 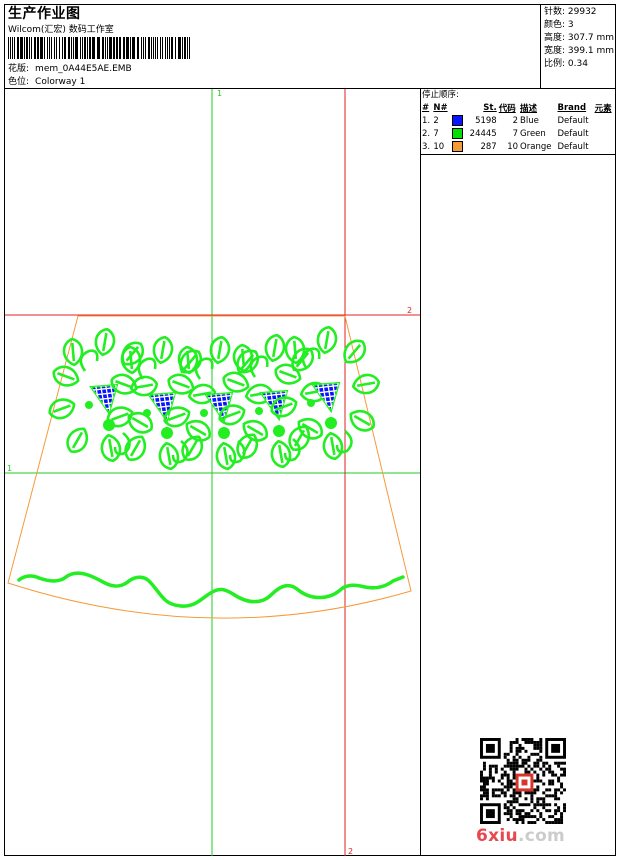 What do you see at coordinates (518, 146) in the screenshot?
I see `table-row: 3. 10 287 10 Orange Default` at bounding box center [518, 146].